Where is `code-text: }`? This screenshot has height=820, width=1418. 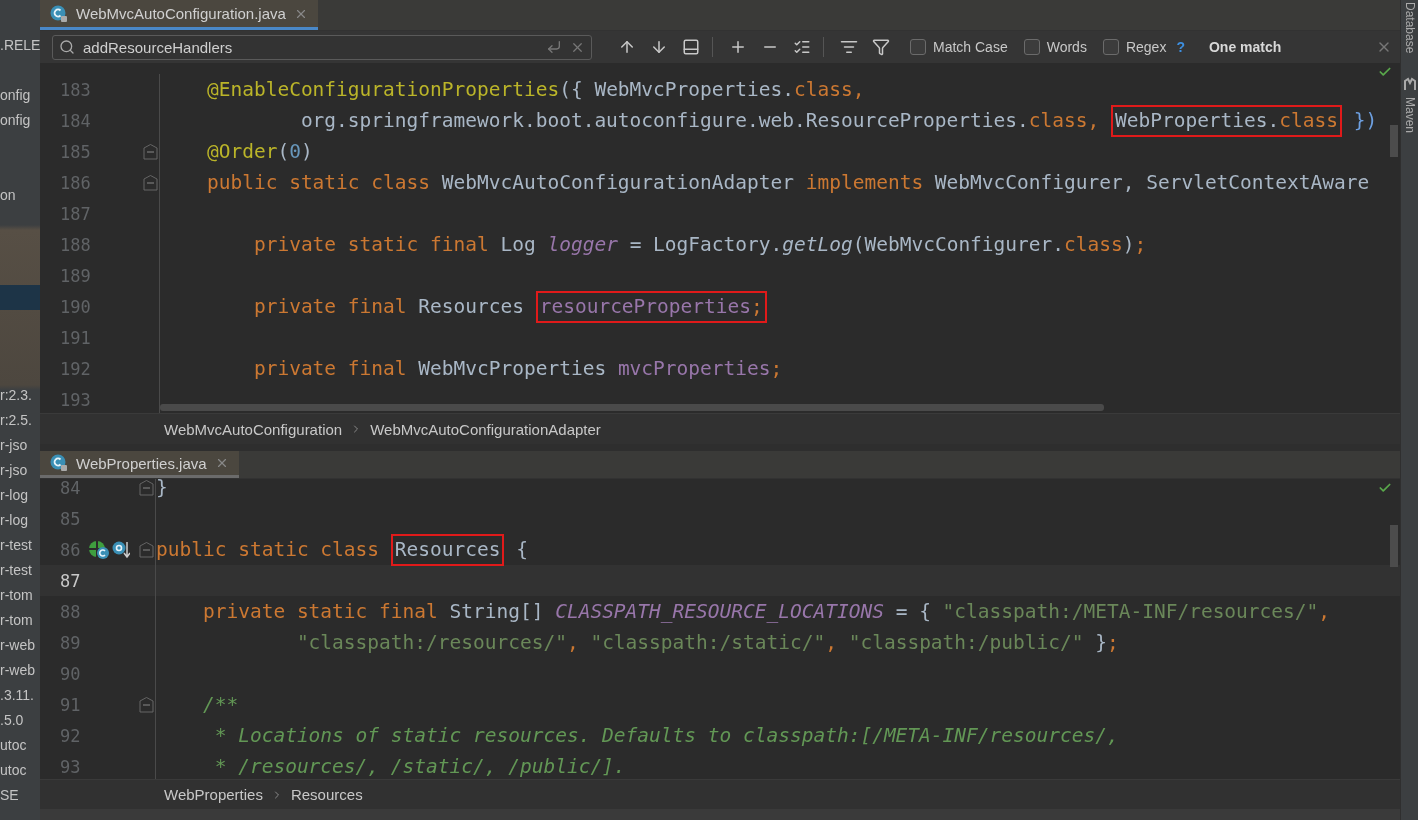
code-text: } is located at coordinates (162, 489).